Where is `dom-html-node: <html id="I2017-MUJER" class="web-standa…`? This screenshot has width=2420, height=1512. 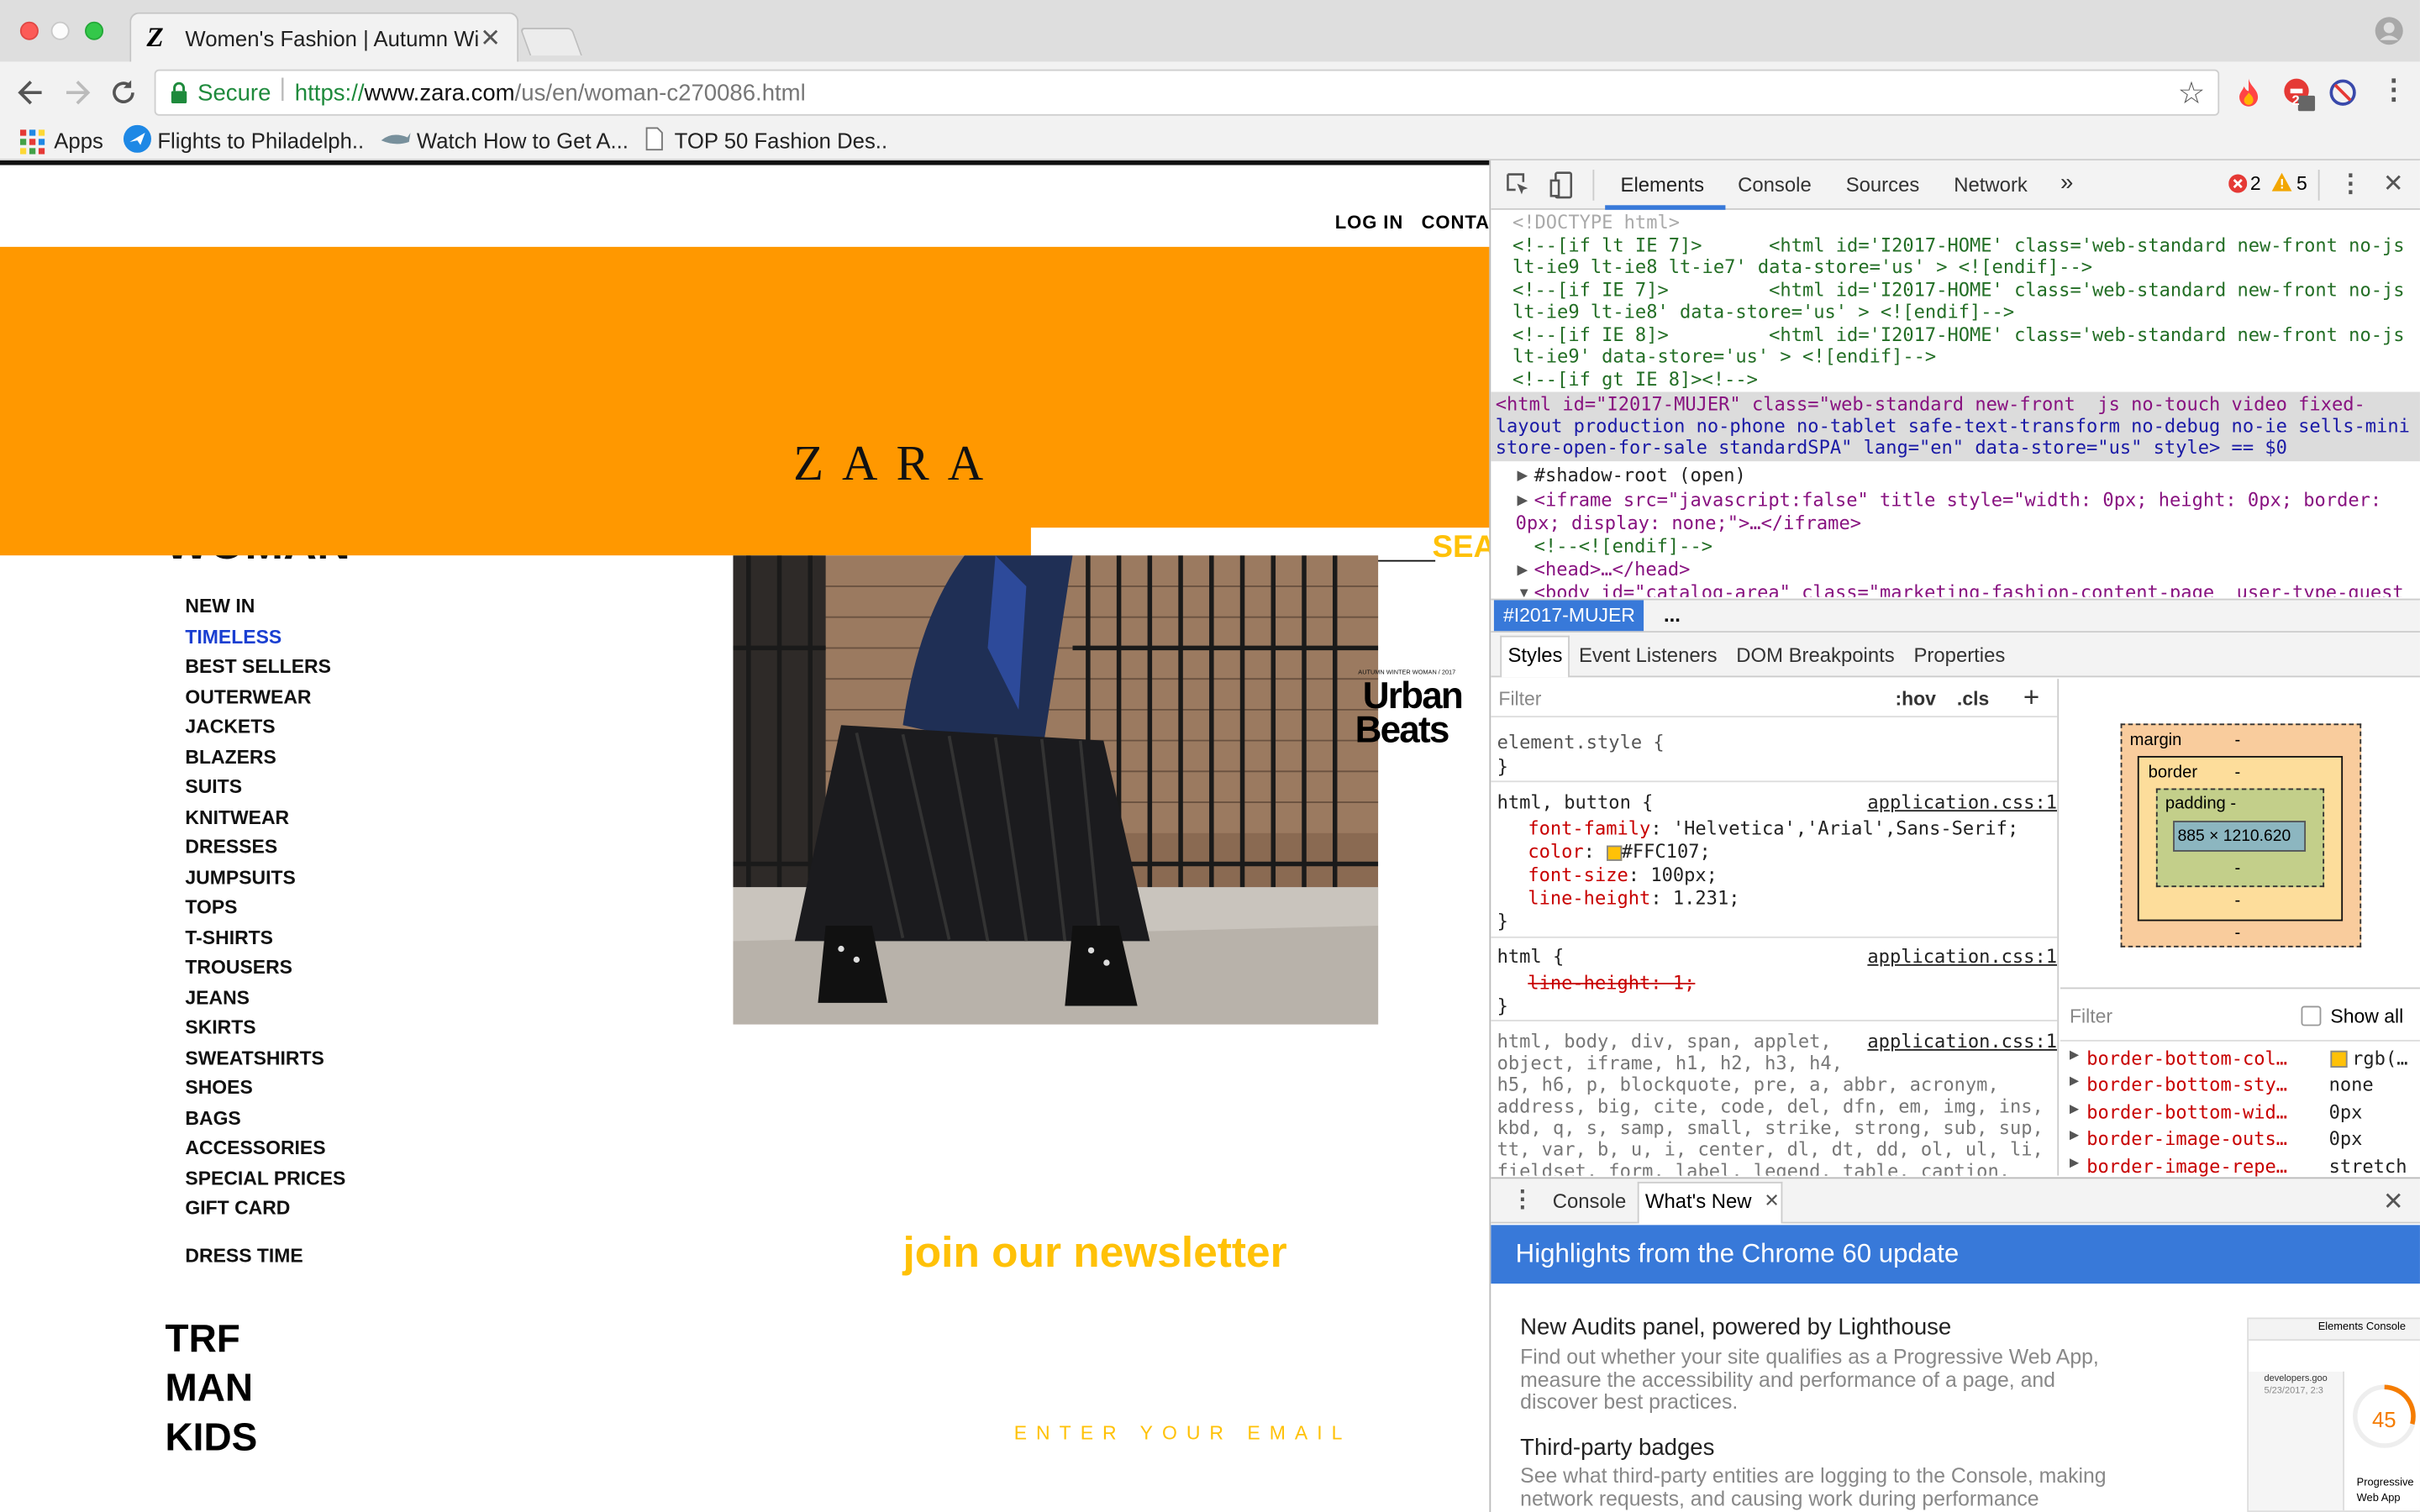 dom-html-node: <html id="I2017-MUJER" class="web-standa… is located at coordinates (1930, 404).